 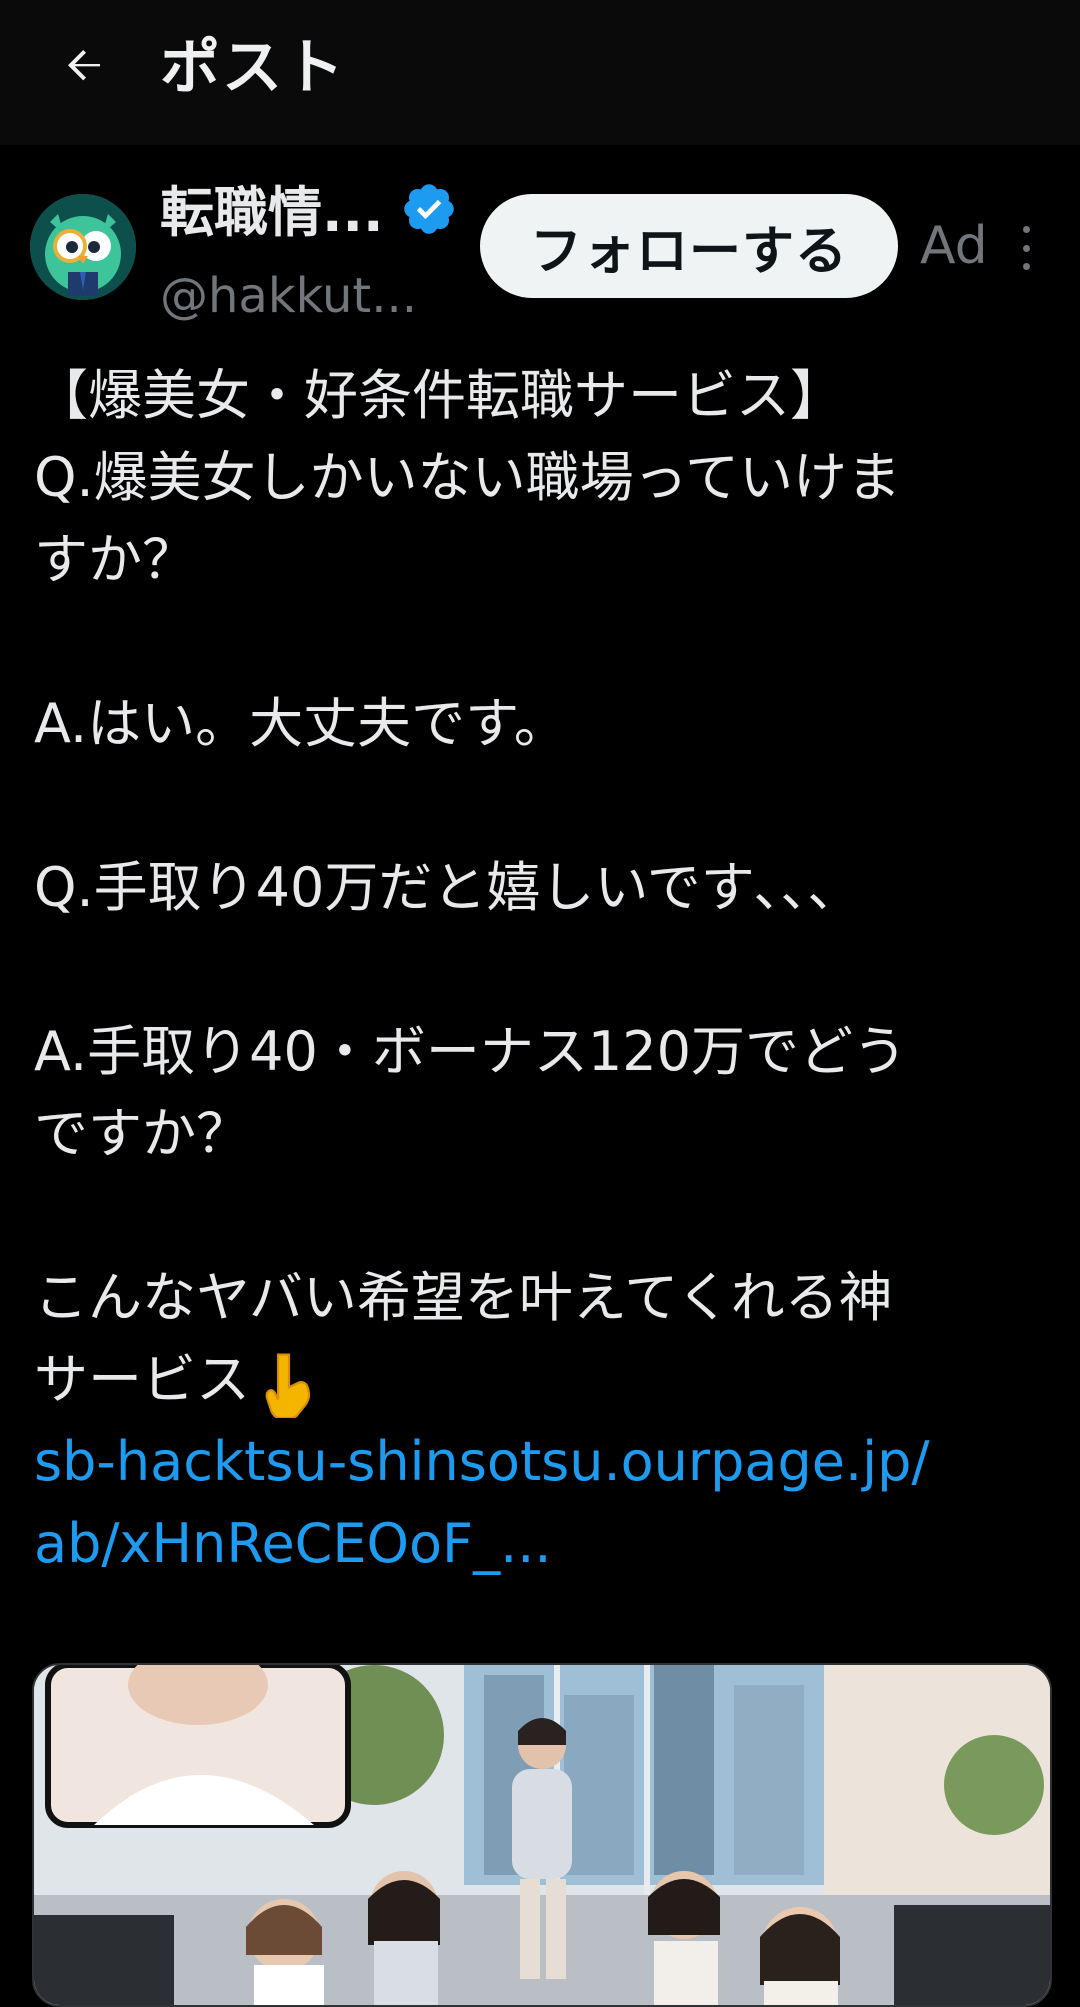 What do you see at coordinates (288, 1386) in the screenshot?
I see `pointing-down-emoji-icon` at bounding box center [288, 1386].